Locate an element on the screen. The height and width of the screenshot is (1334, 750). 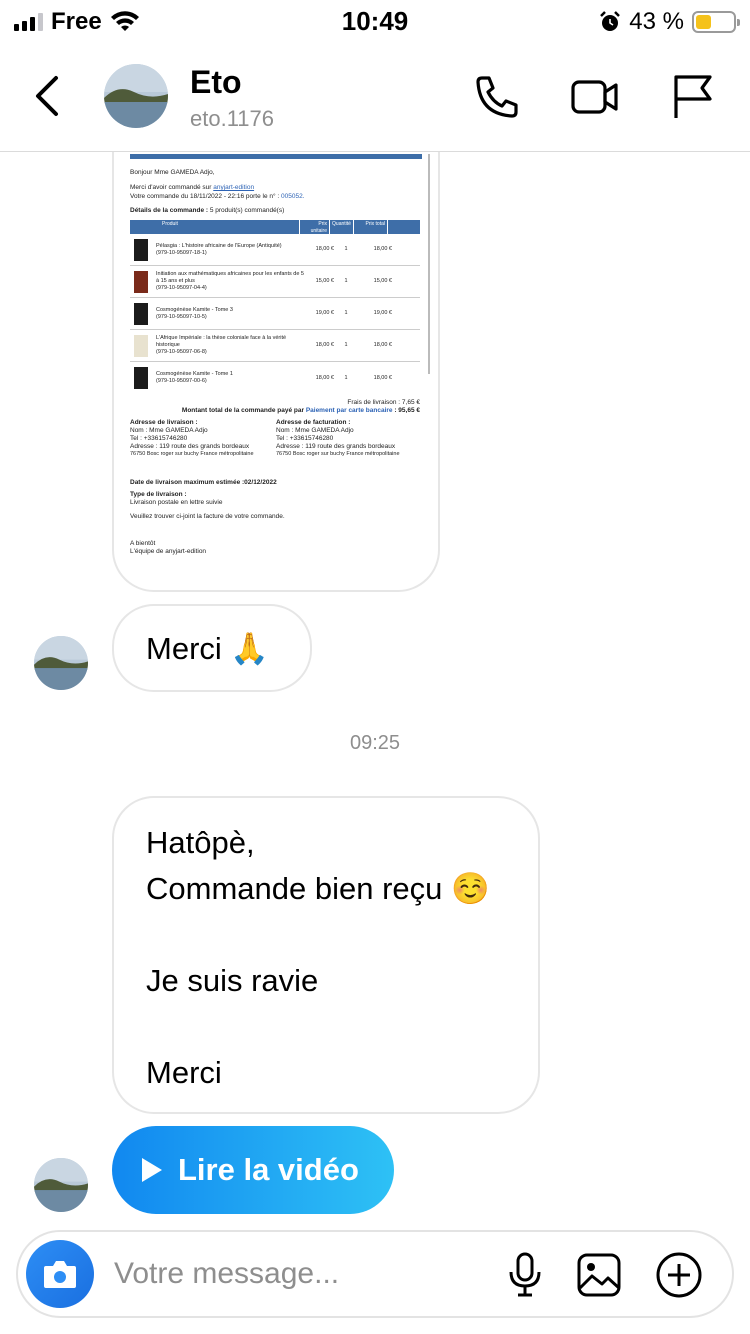
message-line: Je suis ravie is located at coordinates (232, 980).